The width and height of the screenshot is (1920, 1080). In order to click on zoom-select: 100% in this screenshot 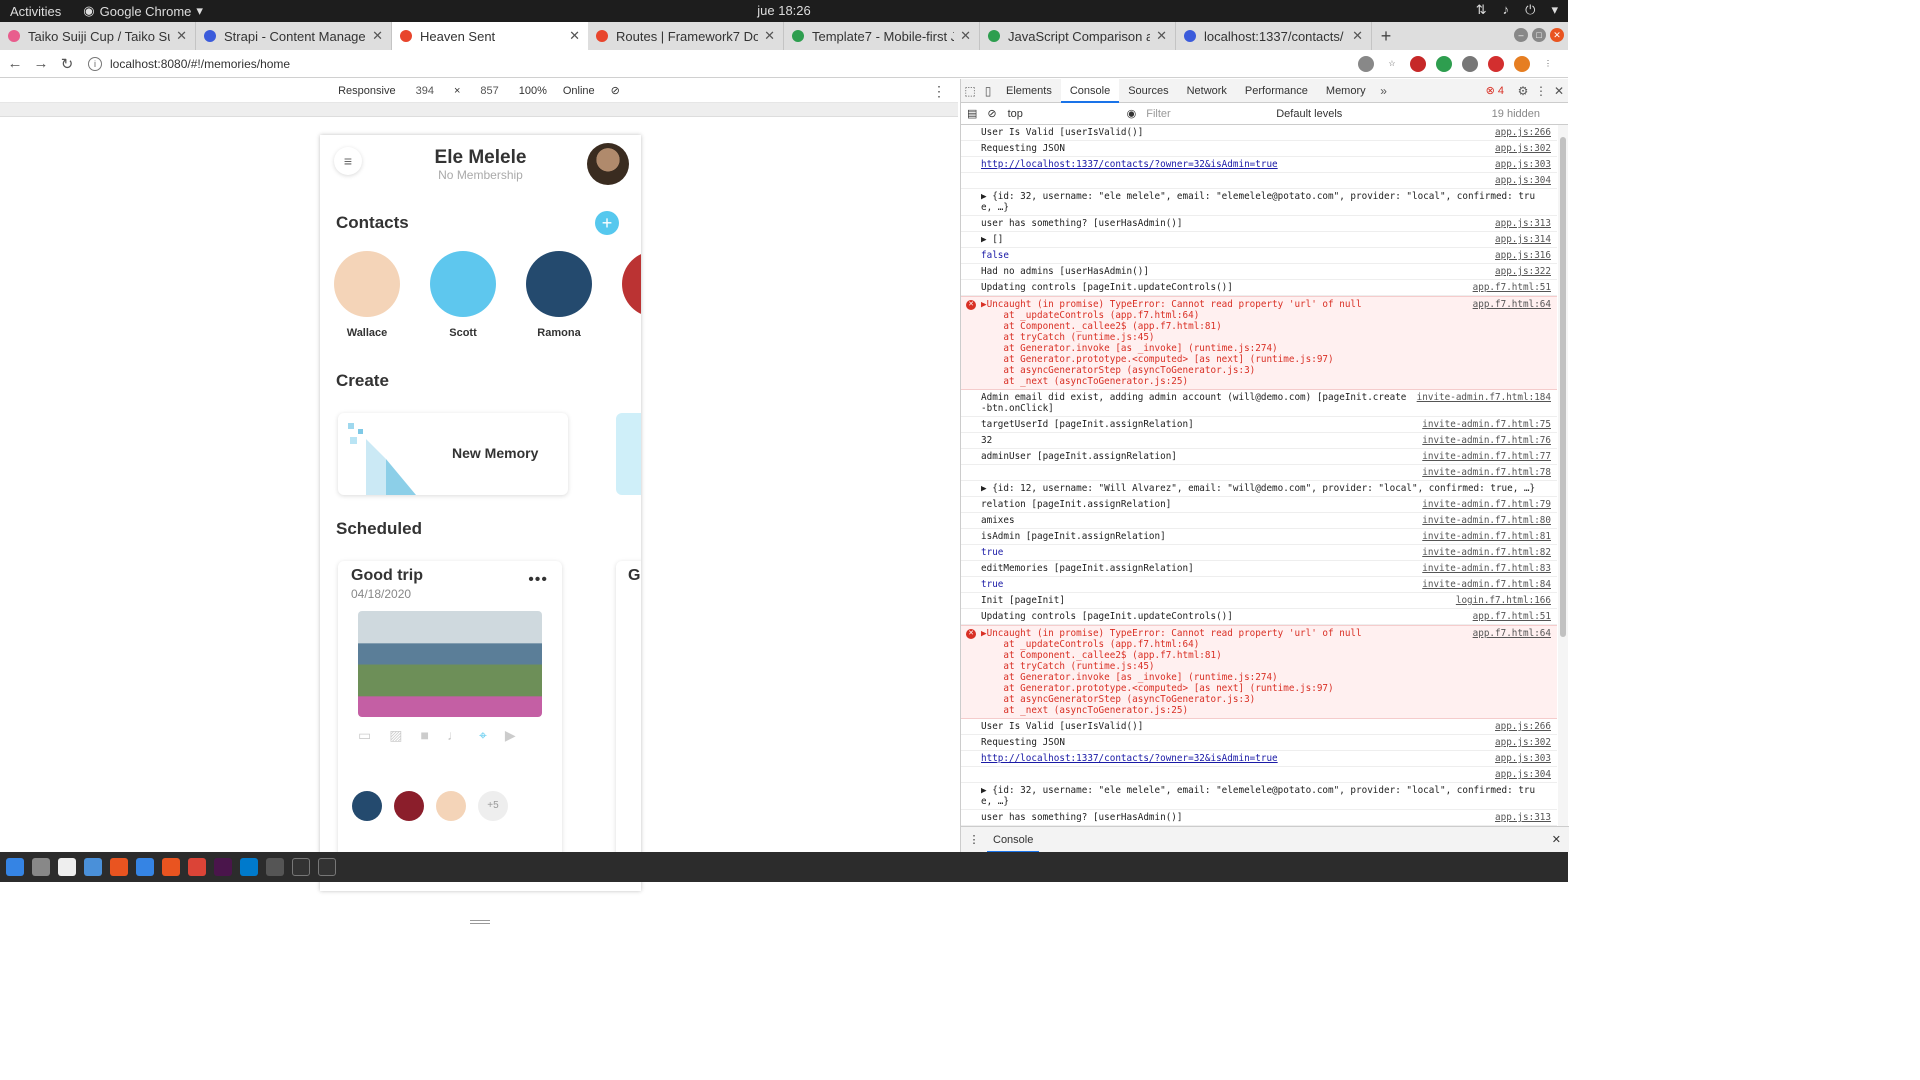, I will do `click(533, 91)`.